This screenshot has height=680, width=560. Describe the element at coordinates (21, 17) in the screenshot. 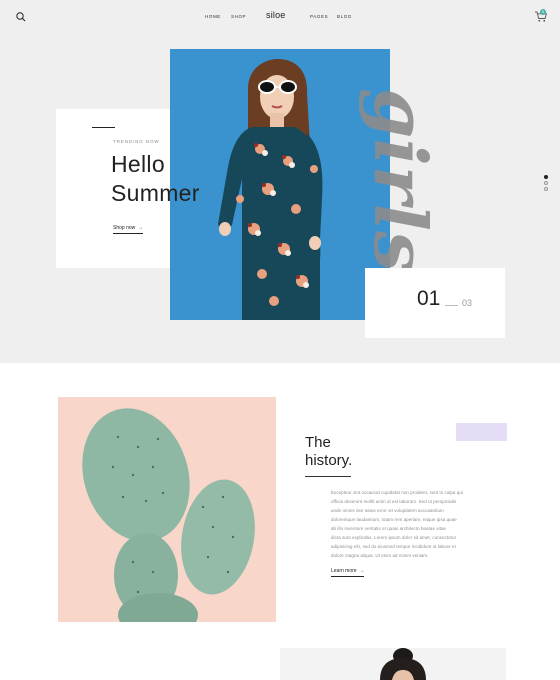

I see `search-icon` at that location.